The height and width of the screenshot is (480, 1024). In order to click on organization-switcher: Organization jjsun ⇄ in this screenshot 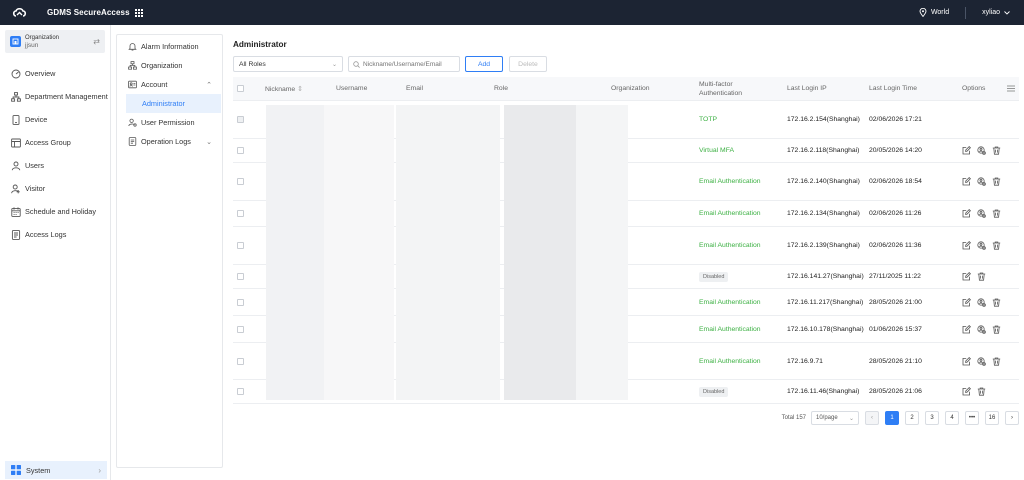, I will do `click(55, 41)`.